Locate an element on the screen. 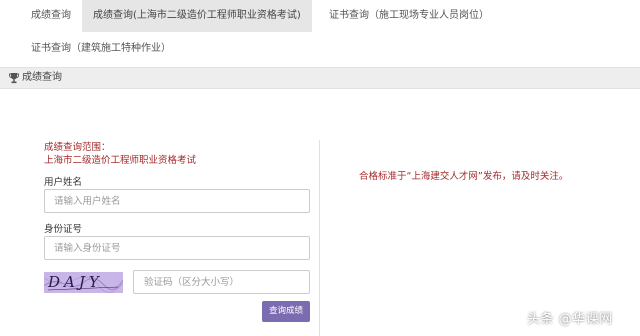  query-score-button: 查询成绩 is located at coordinates (286, 311).